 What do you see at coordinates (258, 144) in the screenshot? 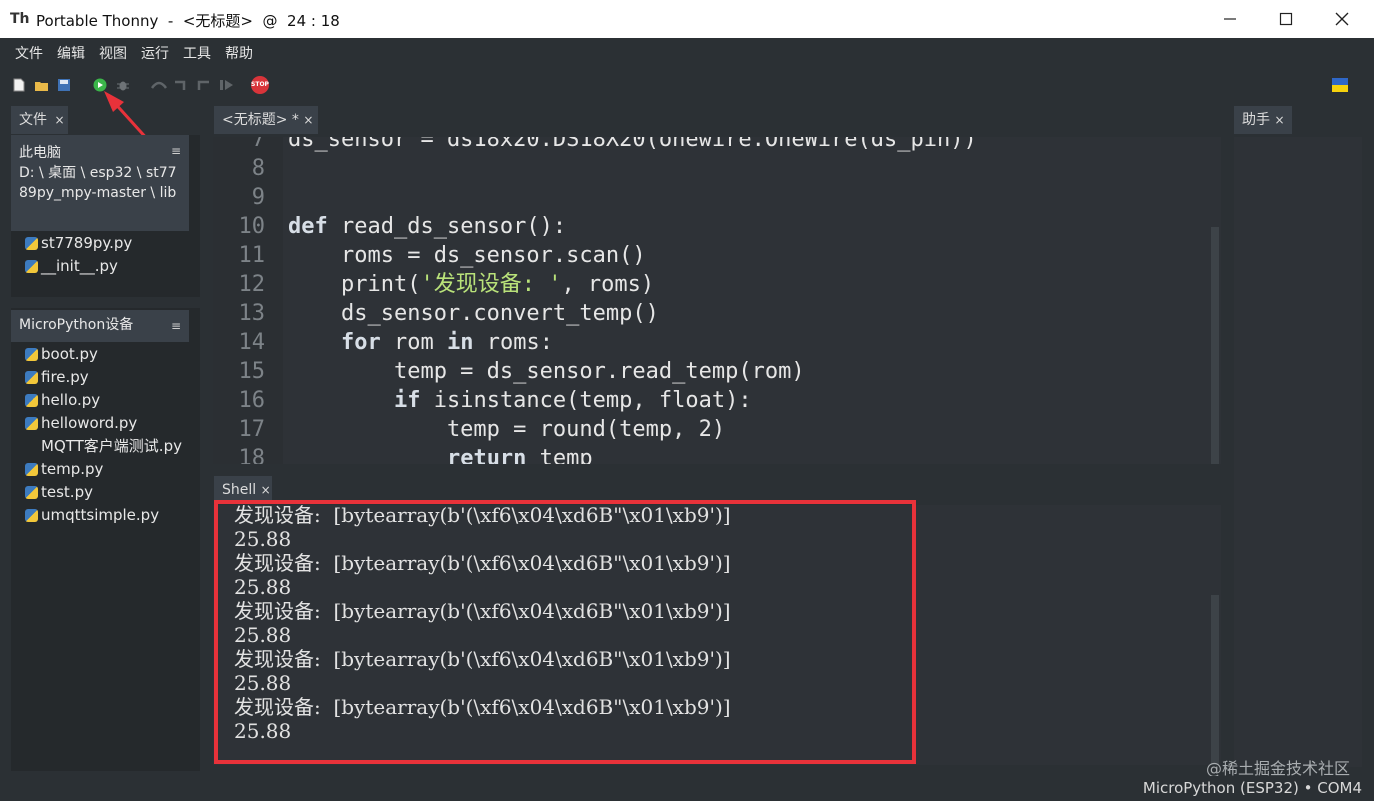
I see `line-number: 7` at bounding box center [258, 144].